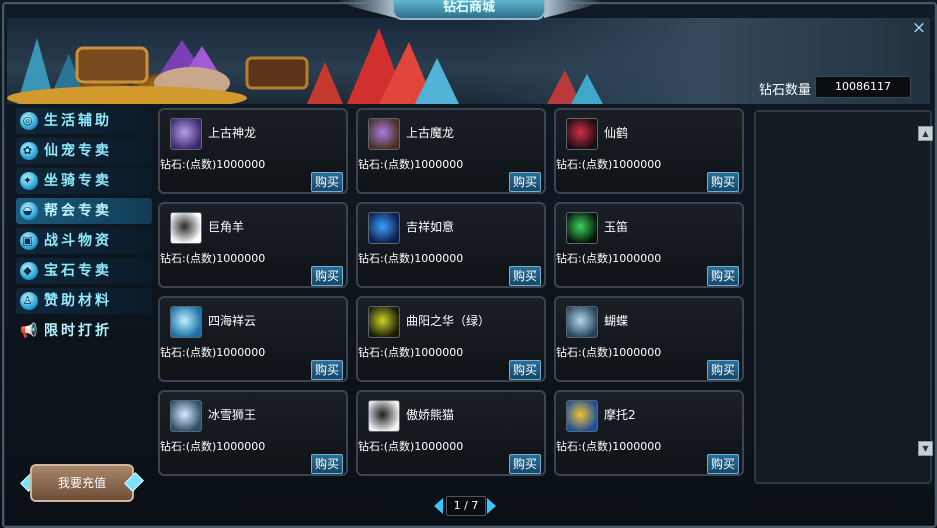 The height and width of the screenshot is (528, 937). I want to click on item-name: 傲娇熊猫, so click(430, 415).